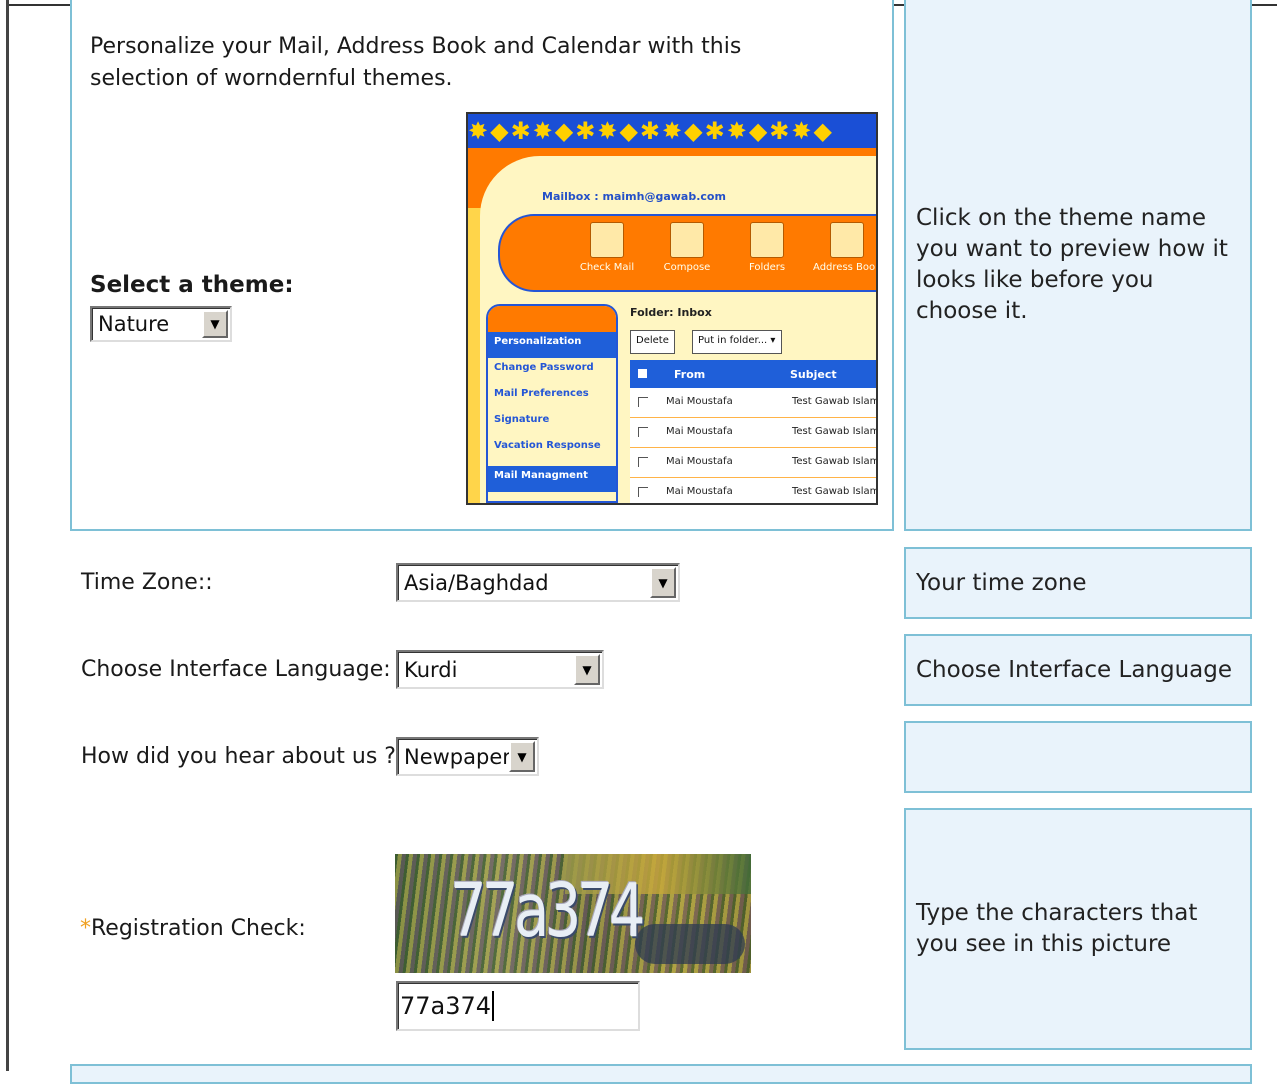  What do you see at coordinates (193, 928) in the screenshot?
I see `registration-check-label: *Registration Check:` at bounding box center [193, 928].